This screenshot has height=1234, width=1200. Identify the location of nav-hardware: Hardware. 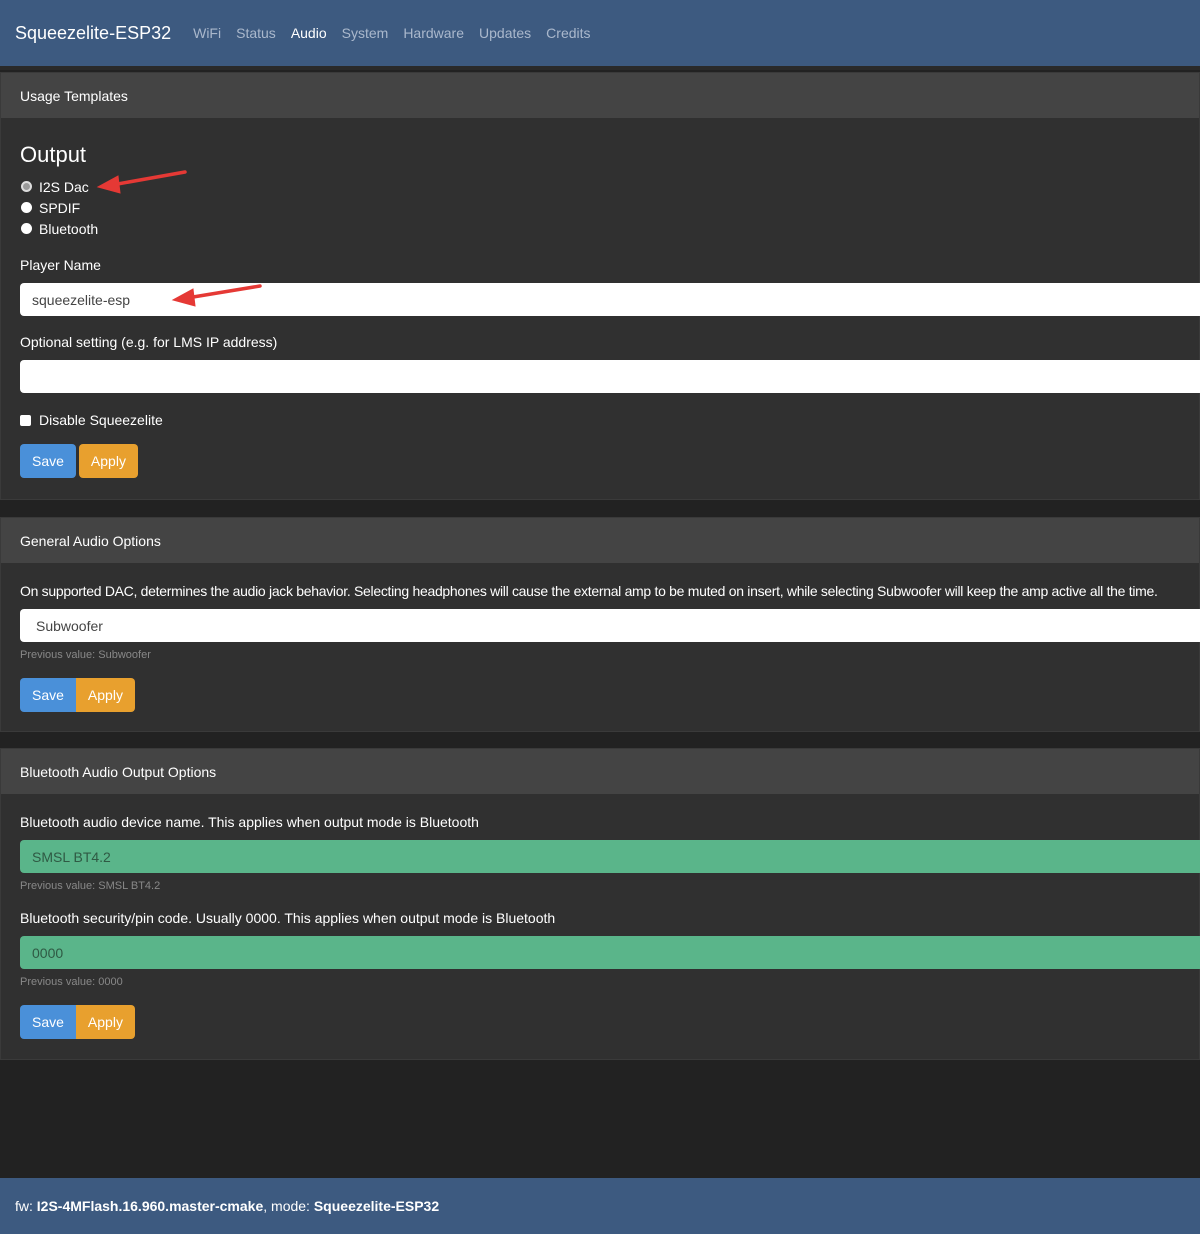
(433, 33).